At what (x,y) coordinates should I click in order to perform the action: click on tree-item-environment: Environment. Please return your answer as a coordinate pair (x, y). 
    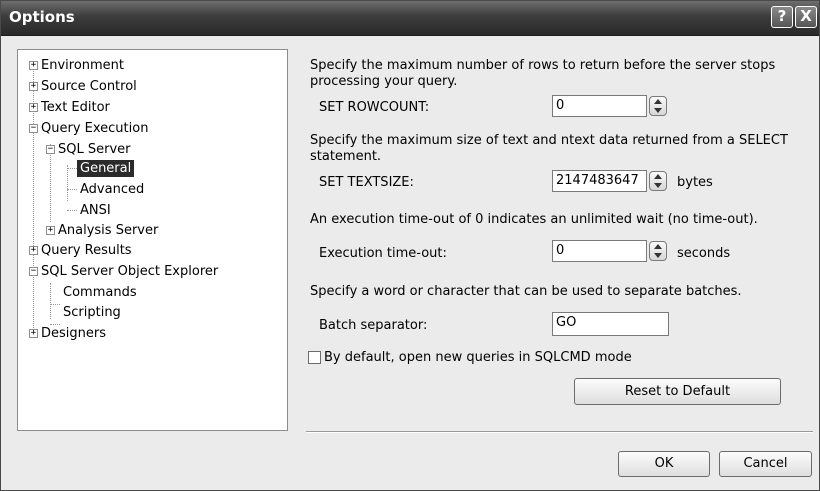
    Looking at the image, I should click on (82, 65).